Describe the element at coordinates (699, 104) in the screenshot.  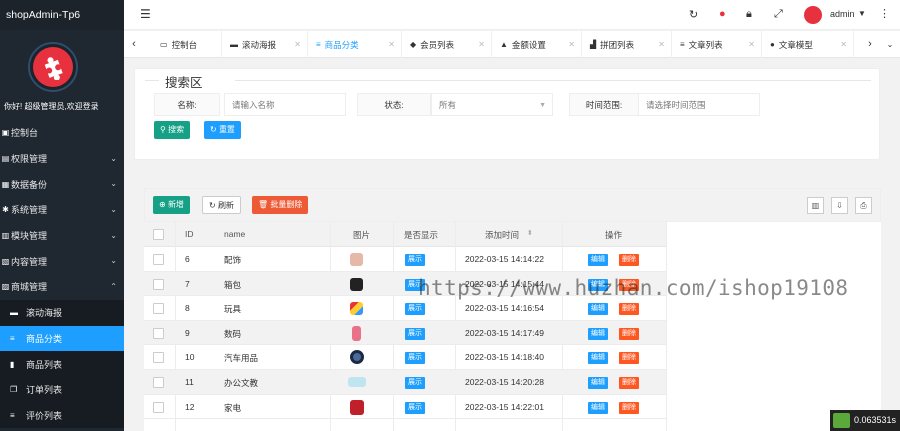
I see `time-range-input: 请选择时间范围` at that location.